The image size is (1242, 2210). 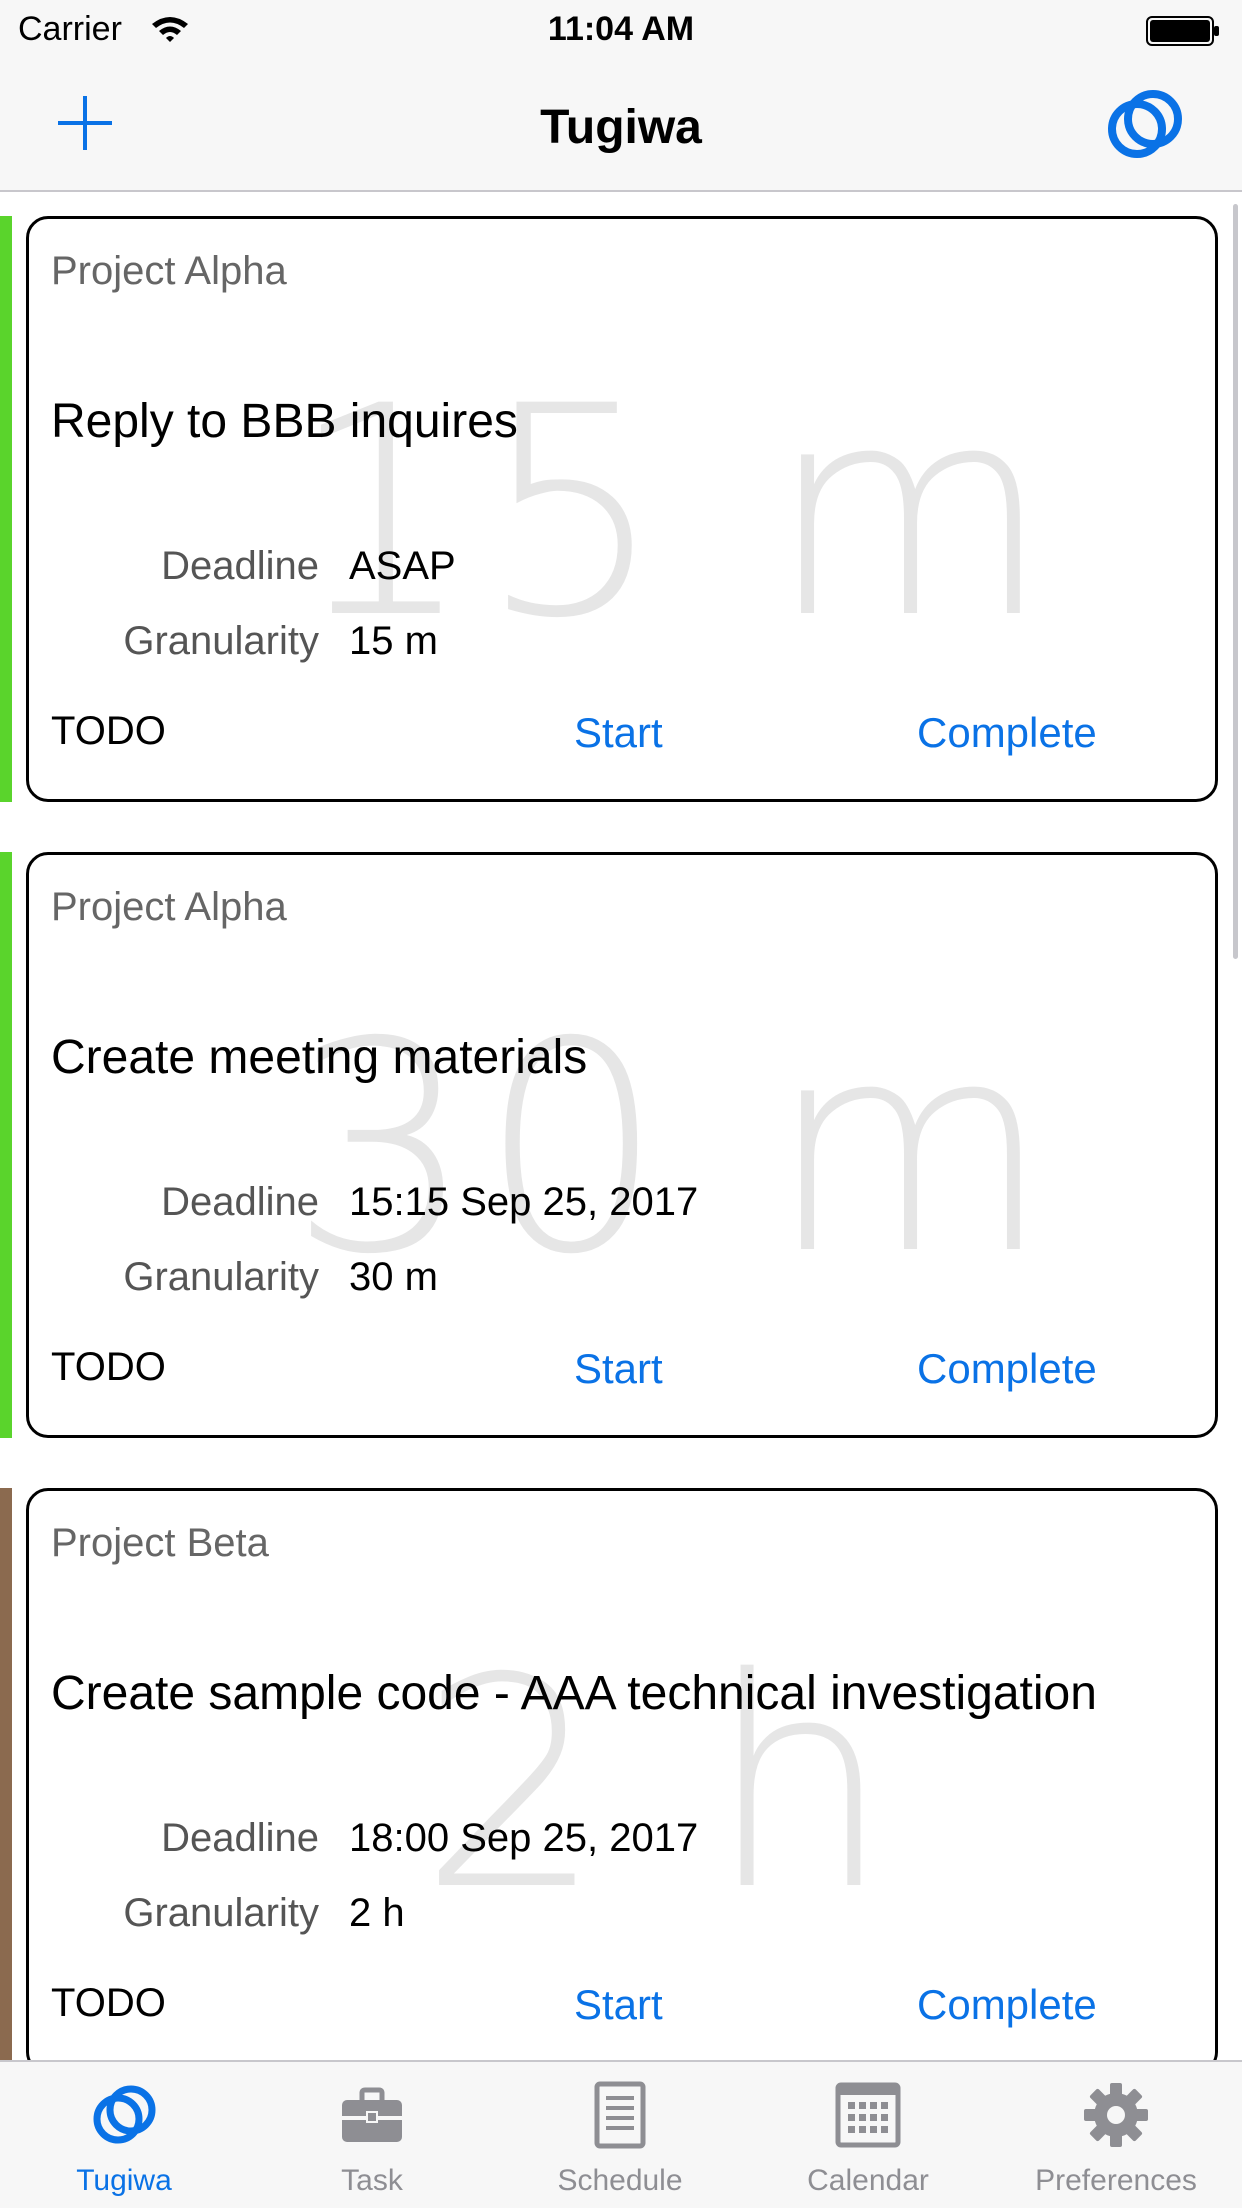 What do you see at coordinates (868, 2180) in the screenshot?
I see `tab-label: Calendar` at bounding box center [868, 2180].